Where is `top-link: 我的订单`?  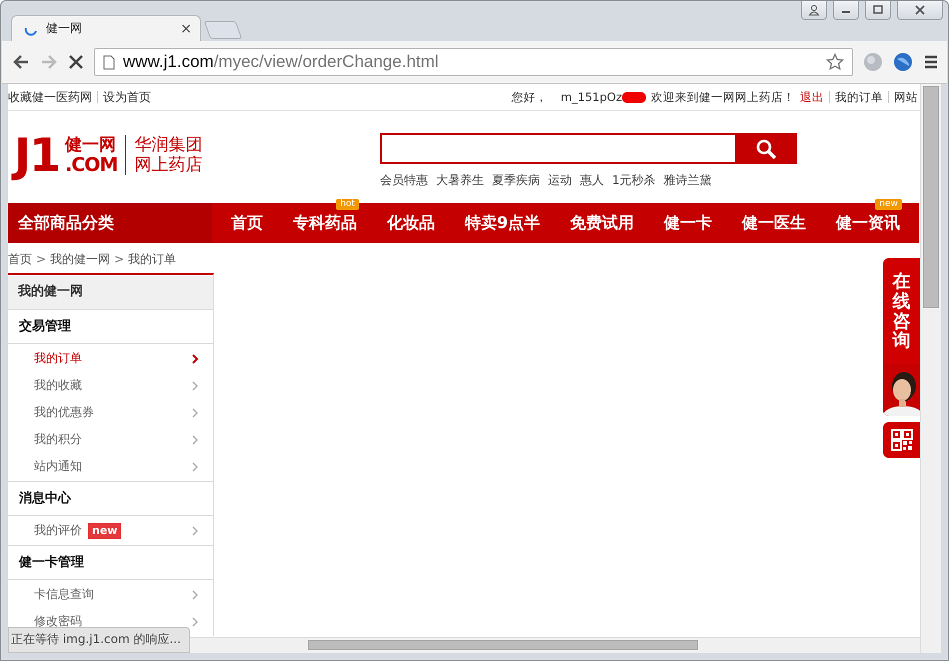 top-link: 我的订单 is located at coordinates (859, 97).